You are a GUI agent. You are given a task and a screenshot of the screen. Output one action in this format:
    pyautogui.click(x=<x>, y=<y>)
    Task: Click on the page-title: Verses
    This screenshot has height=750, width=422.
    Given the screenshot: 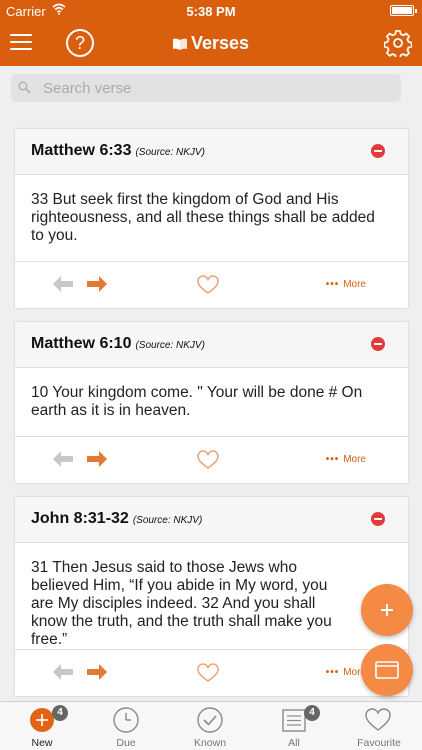 What is the action you would take?
    pyautogui.click(x=211, y=43)
    